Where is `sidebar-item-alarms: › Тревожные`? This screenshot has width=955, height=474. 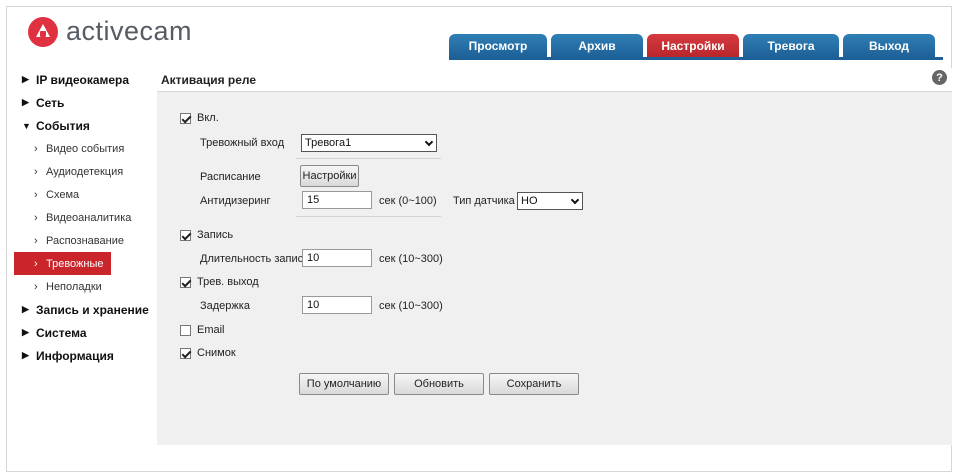
sidebar-item-alarms: › Тревожные is located at coordinates (62, 263).